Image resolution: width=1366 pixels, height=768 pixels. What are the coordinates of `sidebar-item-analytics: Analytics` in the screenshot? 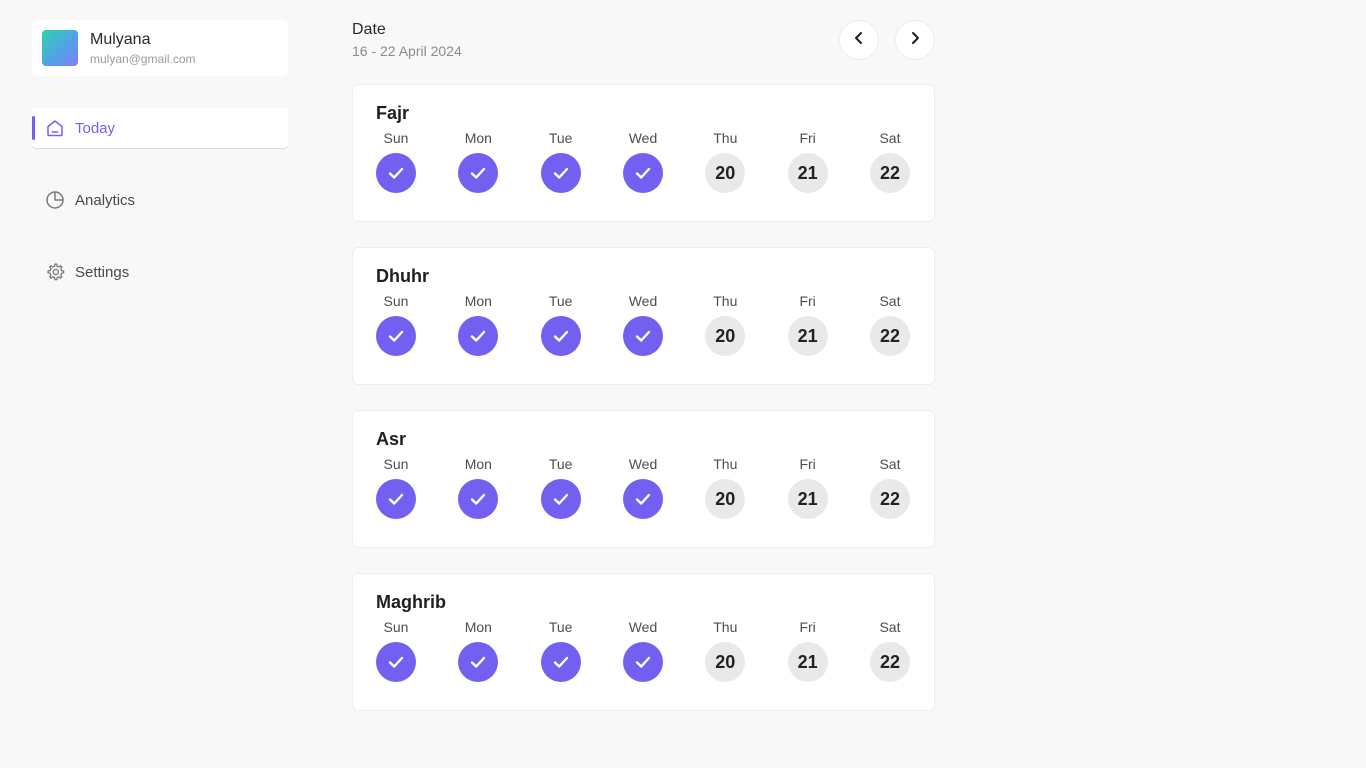 It's located at (160, 200).